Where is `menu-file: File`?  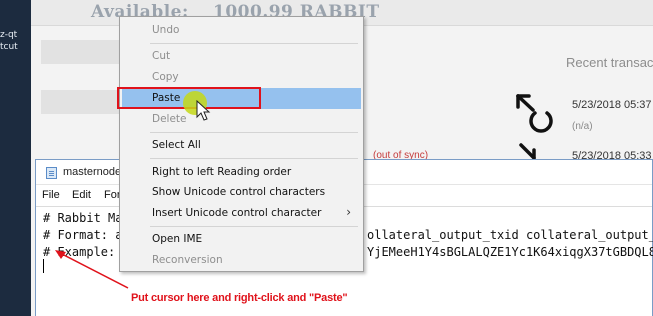
menu-file: File is located at coordinates (51, 195).